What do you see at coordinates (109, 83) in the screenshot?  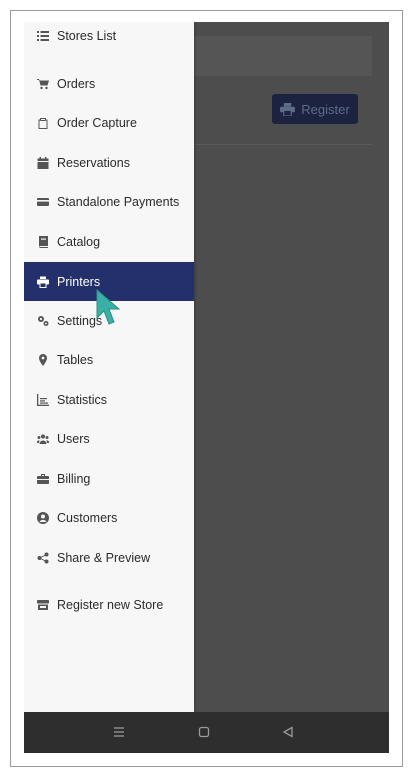 I see `drawer-item-orders: Orders` at bounding box center [109, 83].